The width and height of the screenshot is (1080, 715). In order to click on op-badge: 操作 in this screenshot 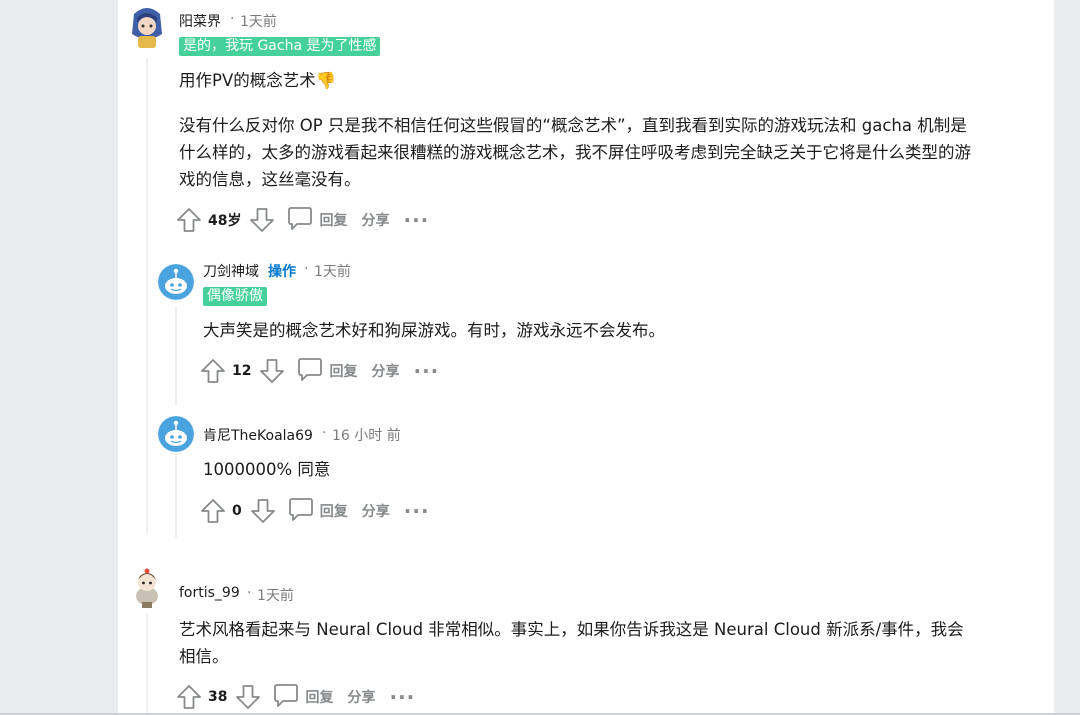, I will do `click(282, 272)`.